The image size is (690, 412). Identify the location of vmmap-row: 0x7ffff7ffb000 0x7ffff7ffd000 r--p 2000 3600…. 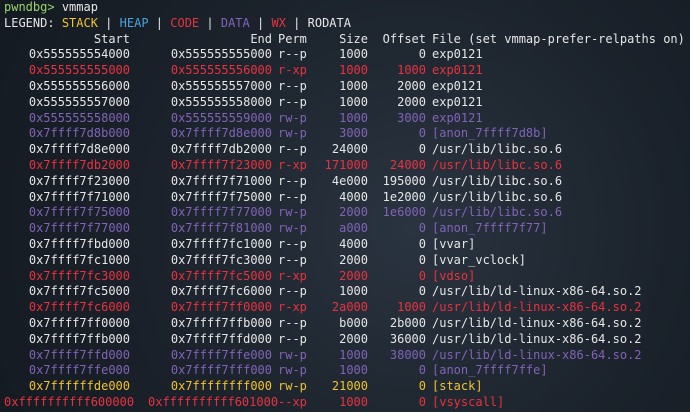
(345, 340).